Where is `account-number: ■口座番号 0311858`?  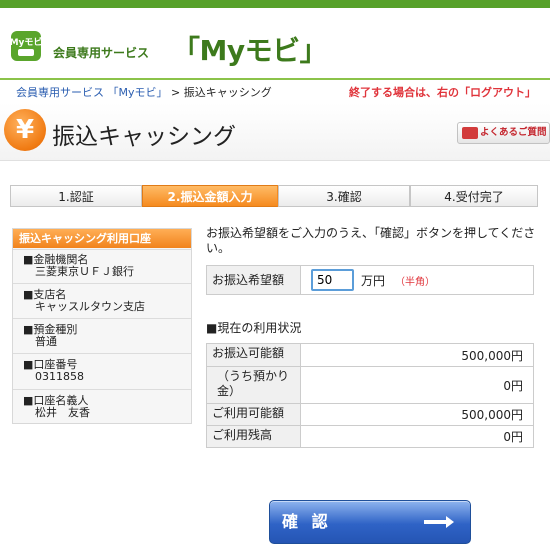 account-number: ■口座番号 0311858 is located at coordinates (102, 371).